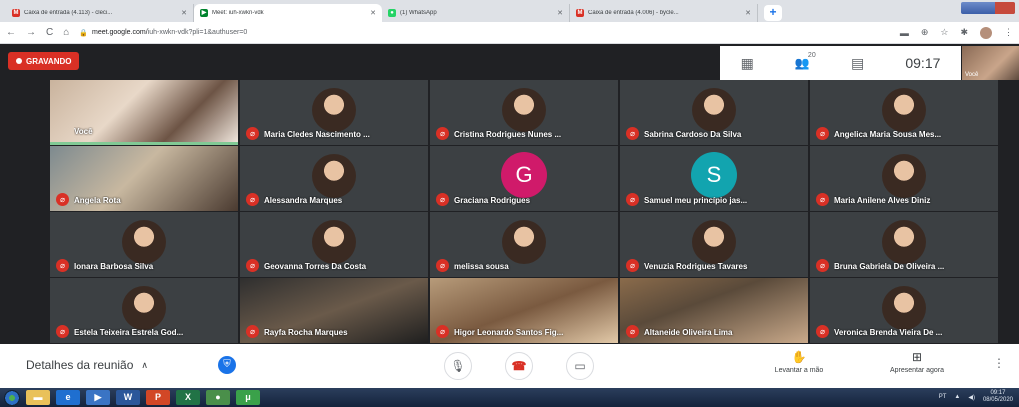  What do you see at coordinates (218, 397) in the screenshot?
I see `chrome-icon: ●` at bounding box center [218, 397].